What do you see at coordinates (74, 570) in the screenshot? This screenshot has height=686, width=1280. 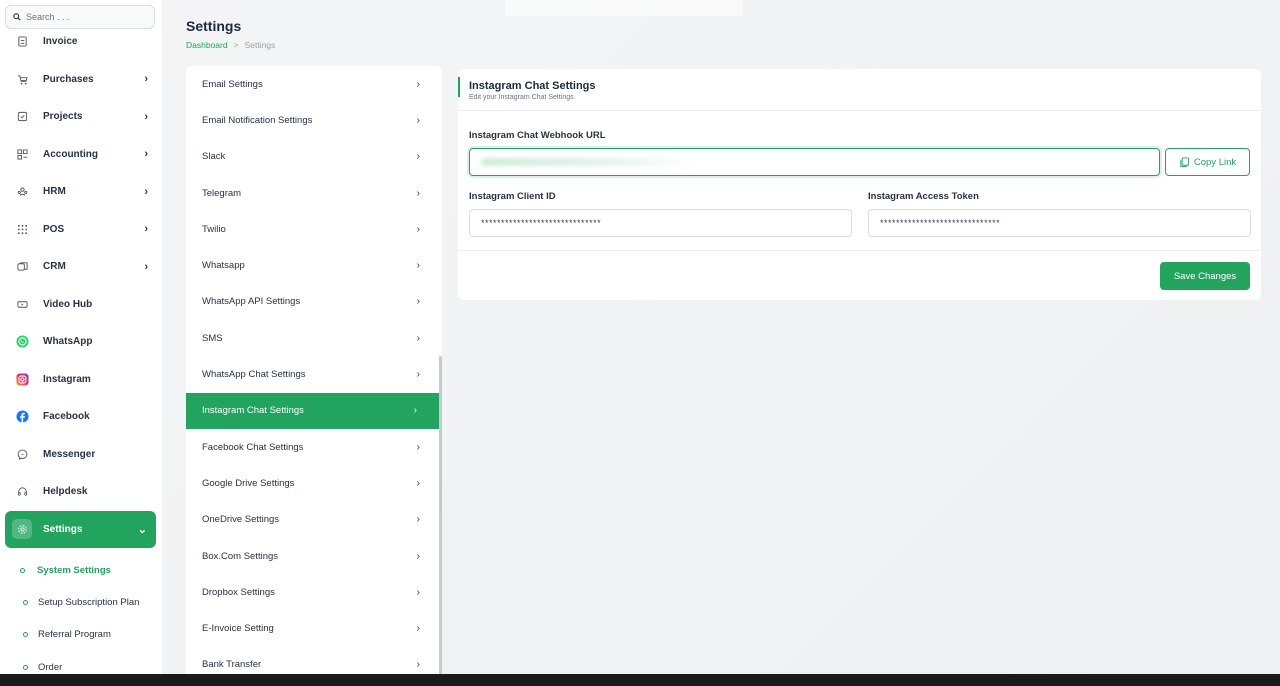 I see `submenu-item-label: System Settings` at bounding box center [74, 570].